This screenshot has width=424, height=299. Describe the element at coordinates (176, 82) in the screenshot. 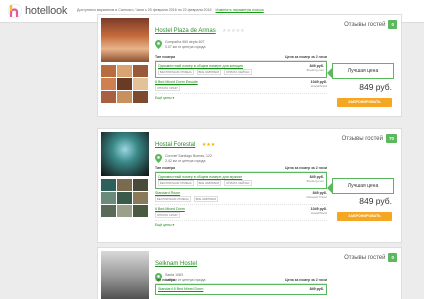

I see `offer-room-name: 6 Bed Mixed Dorm Ensuite` at that location.